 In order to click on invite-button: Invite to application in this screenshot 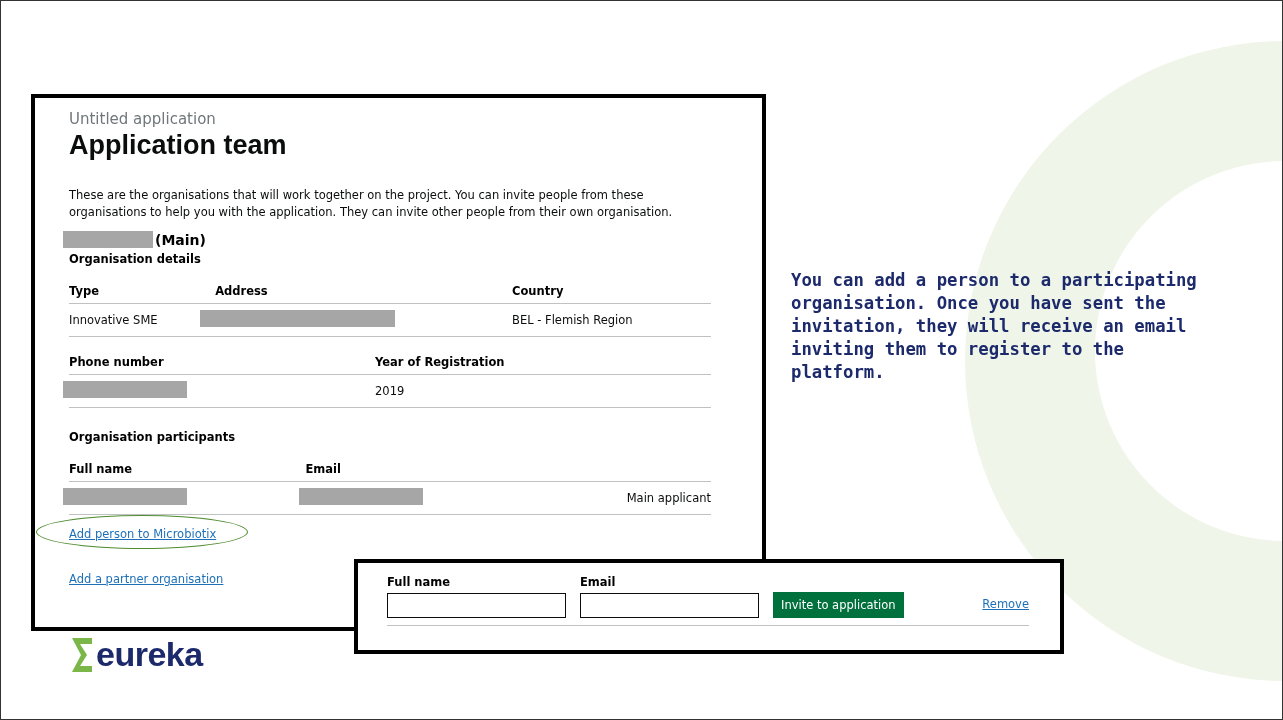, I will do `click(838, 605)`.